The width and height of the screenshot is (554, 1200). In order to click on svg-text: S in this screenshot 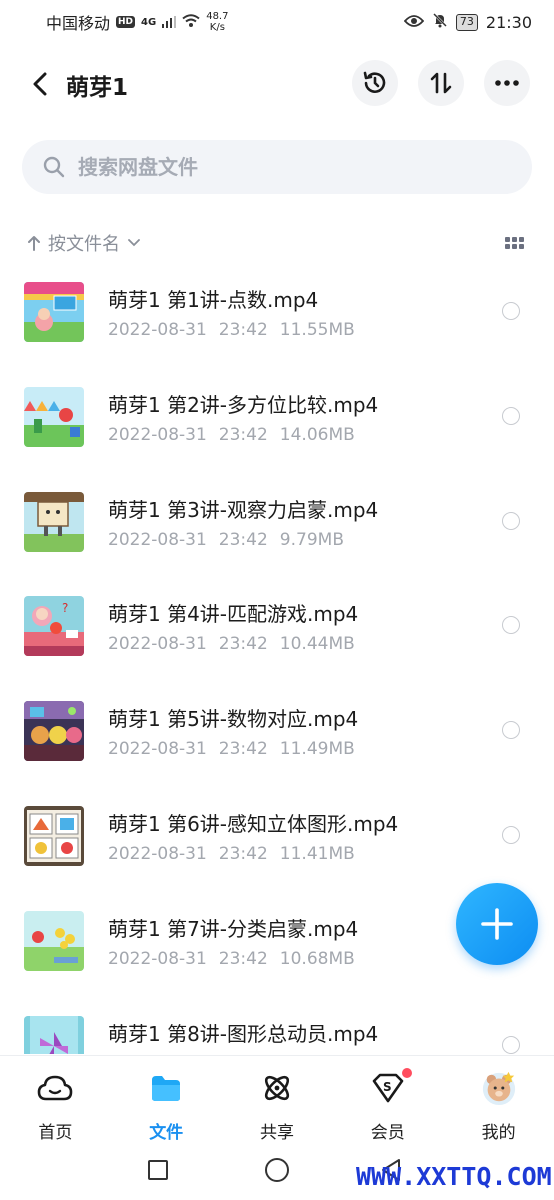, I will do `click(387, 1087)`.